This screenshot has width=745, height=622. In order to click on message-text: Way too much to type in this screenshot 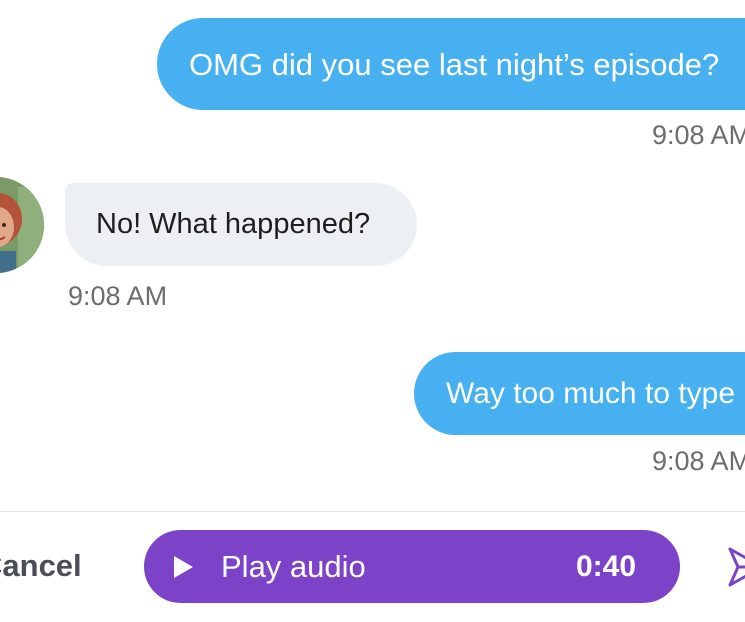, I will do `click(591, 393)`.